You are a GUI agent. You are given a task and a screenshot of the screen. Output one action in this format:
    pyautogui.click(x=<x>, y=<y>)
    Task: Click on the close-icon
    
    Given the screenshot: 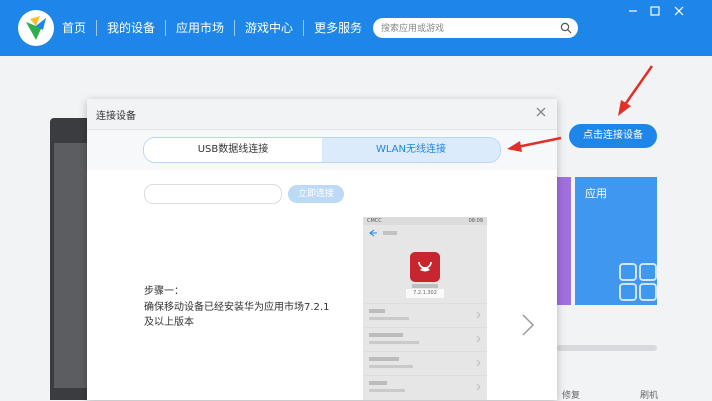 What is the action you would take?
    pyautogui.click(x=679, y=11)
    